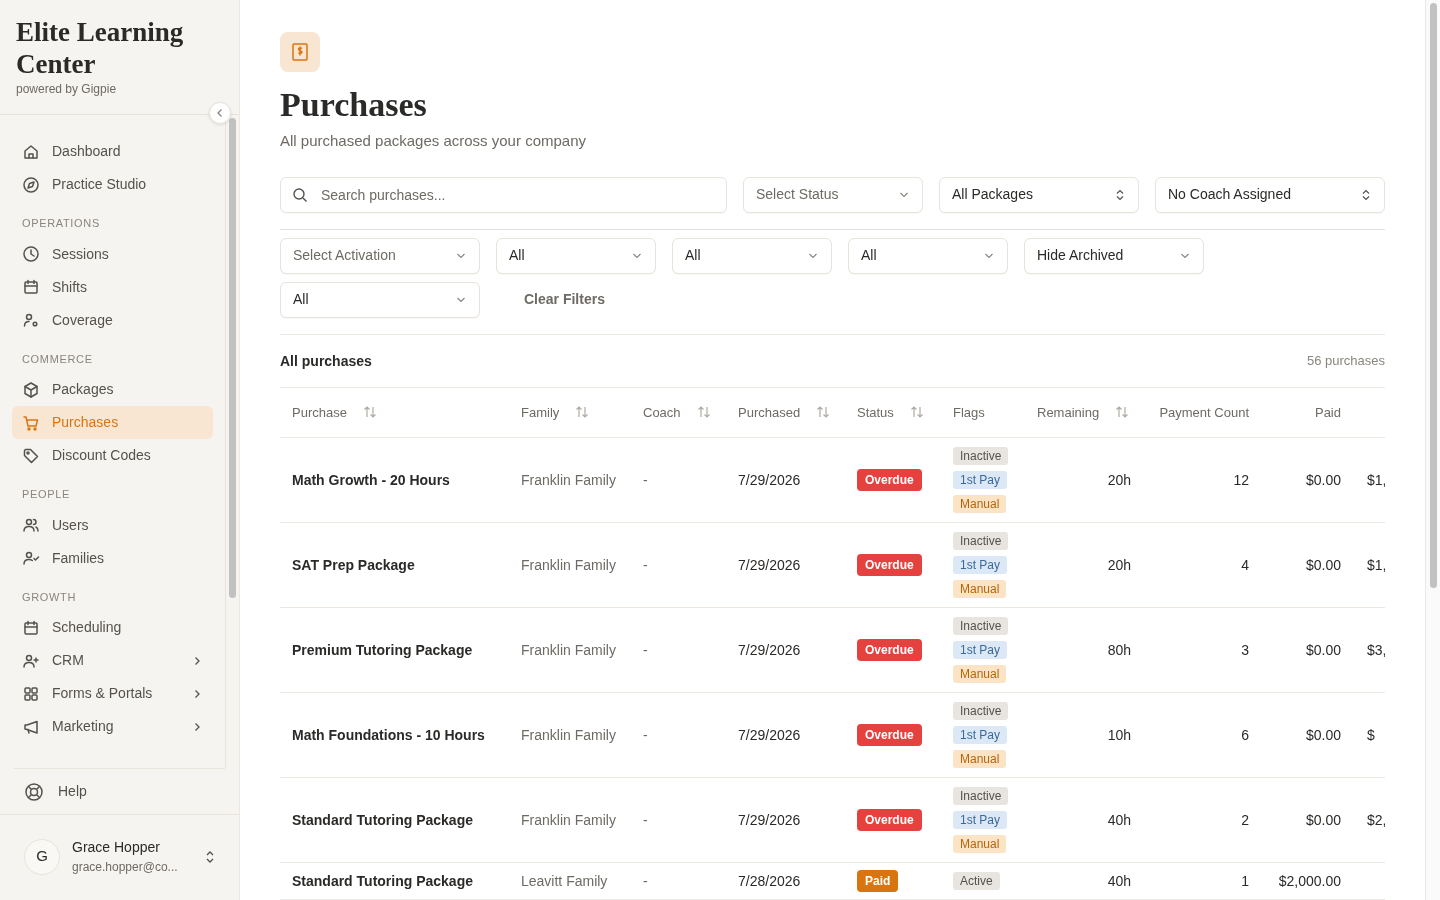 The image size is (1440, 900). What do you see at coordinates (1366, 194) in the screenshot?
I see `up-down-chevron-icon` at bounding box center [1366, 194].